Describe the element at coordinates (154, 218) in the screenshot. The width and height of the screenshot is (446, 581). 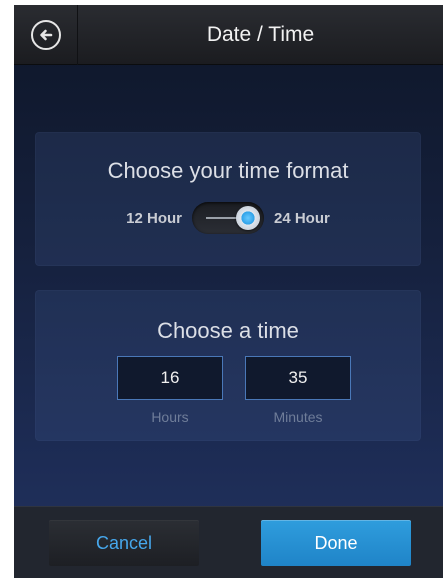
I see `12-hour-label: 12 Hour` at that location.